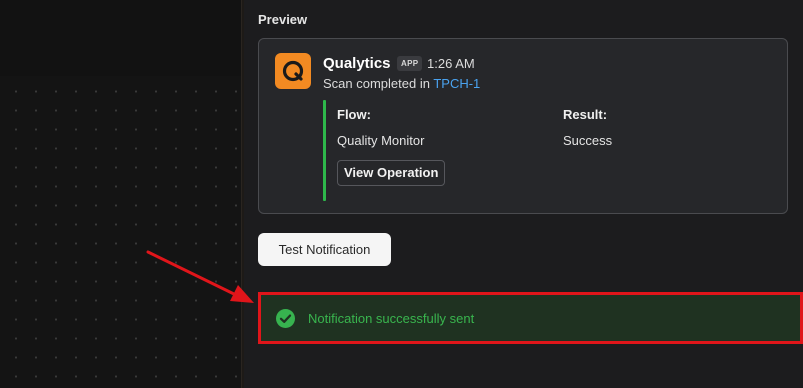 The image size is (803, 388). Describe the element at coordinates (324, 249) in the screenshot. I see `test-notification-button: Test Notification` at that location.